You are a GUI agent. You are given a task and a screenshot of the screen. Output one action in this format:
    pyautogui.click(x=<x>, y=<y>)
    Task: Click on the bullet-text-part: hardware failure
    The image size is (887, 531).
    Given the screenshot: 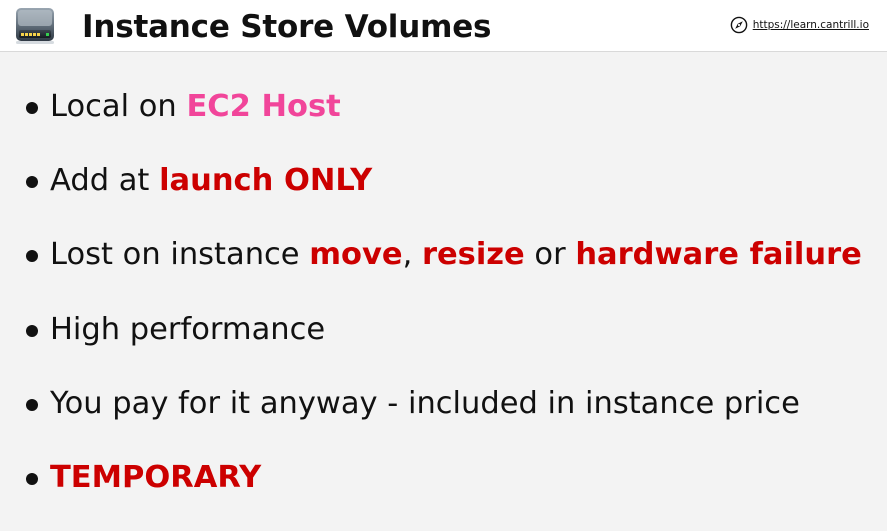 What is the action you would take?
    pyautogui.click(x=718, y=255)
    